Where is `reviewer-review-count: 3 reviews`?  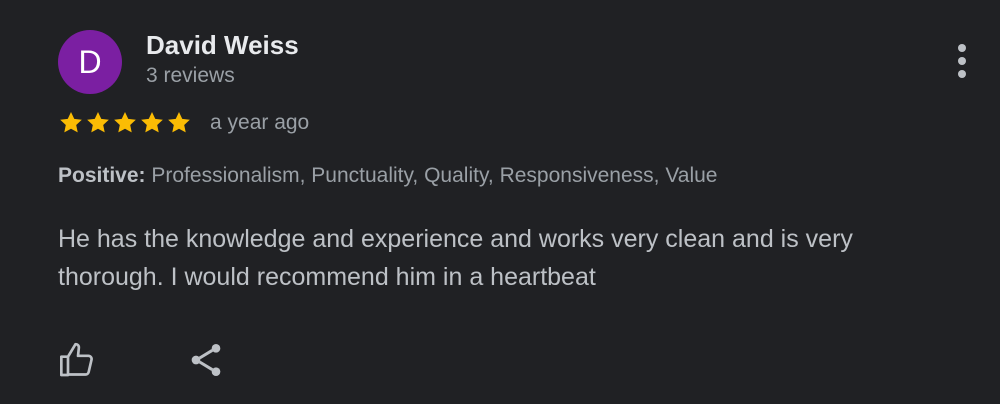
reviewer-review-count: 3 reviews is located at coordinates (190, 75).